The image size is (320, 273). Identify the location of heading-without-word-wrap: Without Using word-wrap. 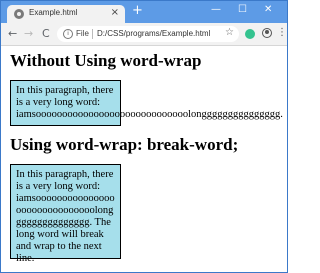
(106, 60).